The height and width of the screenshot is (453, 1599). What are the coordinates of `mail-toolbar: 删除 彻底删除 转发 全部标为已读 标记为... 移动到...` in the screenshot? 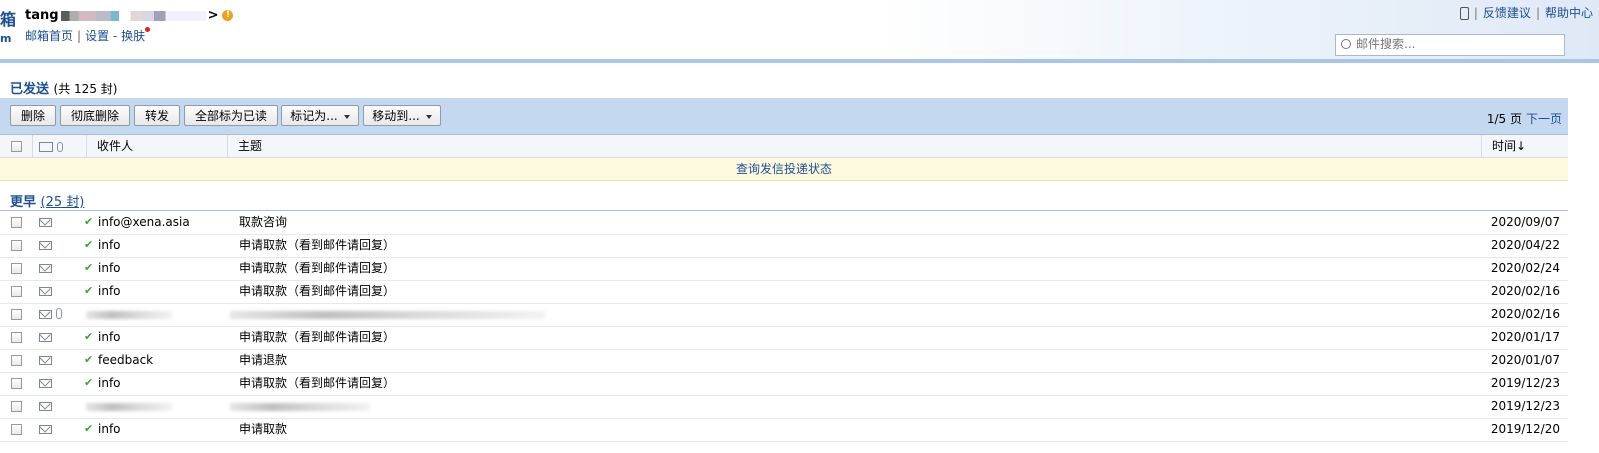 It's located at (784, 116).